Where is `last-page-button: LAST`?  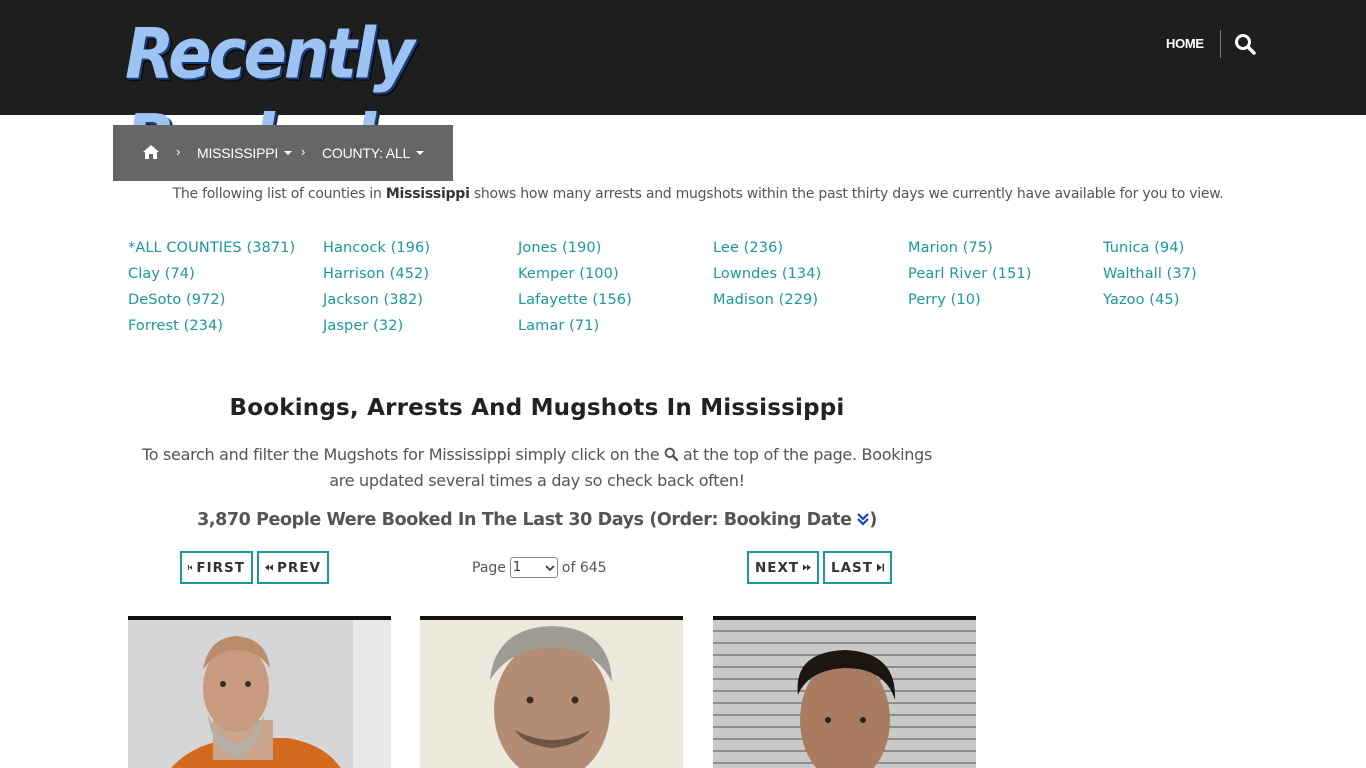
last-page-button: LAST is located at coordinates (857, 567).